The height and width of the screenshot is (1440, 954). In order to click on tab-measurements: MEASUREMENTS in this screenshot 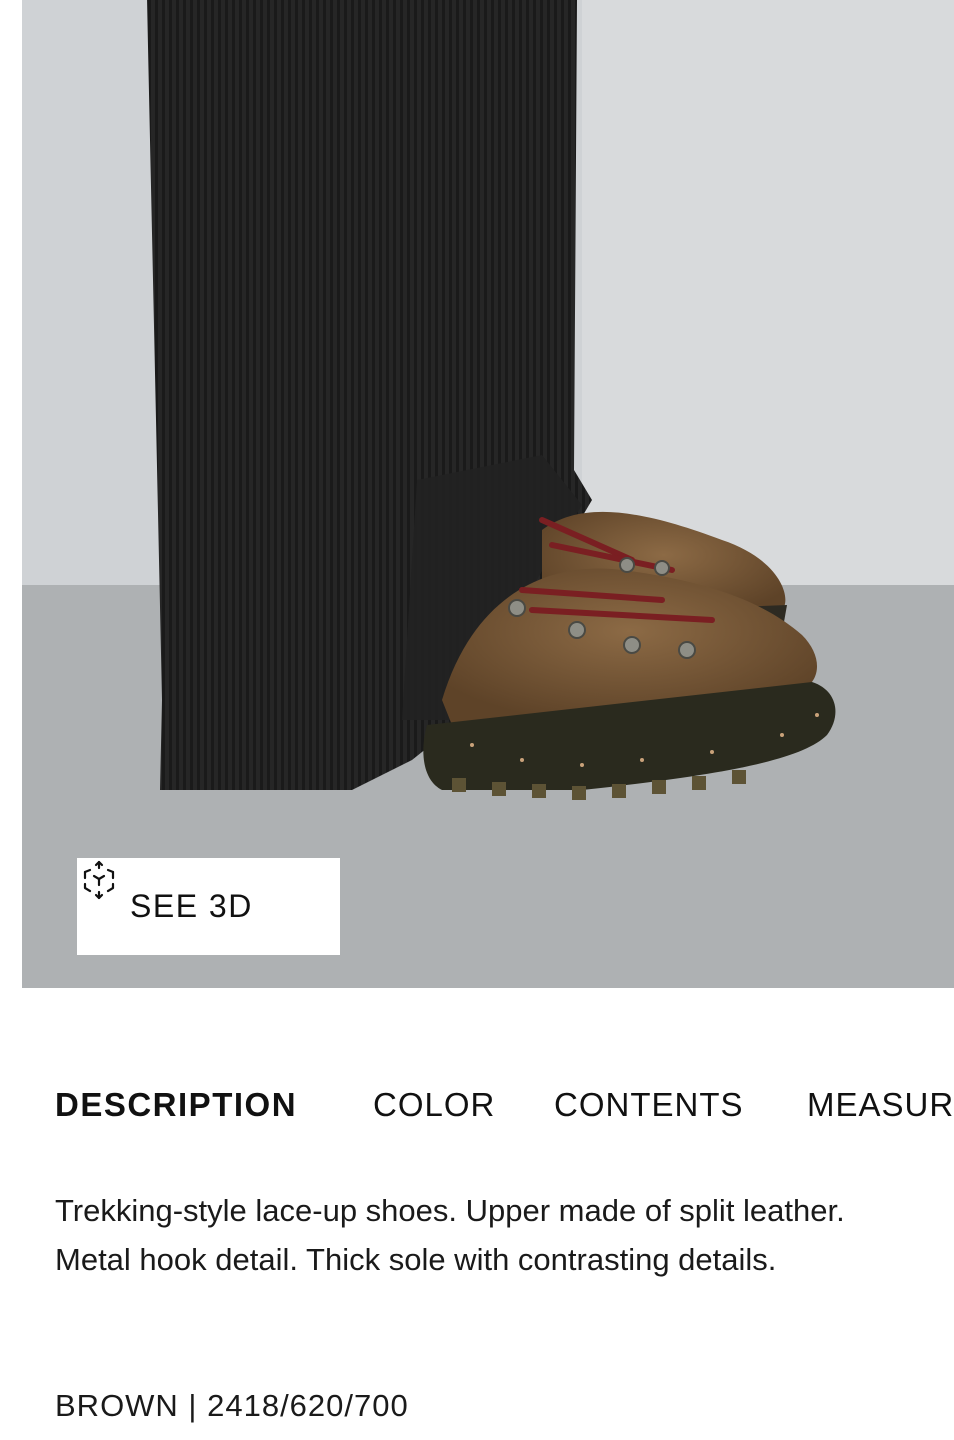, I will do `click(880, 1105)`.